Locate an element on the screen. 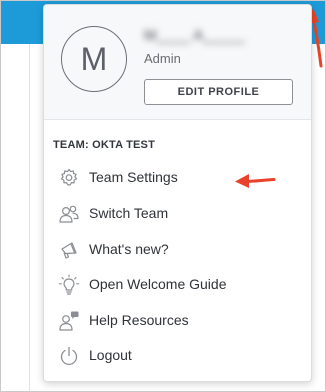 This screenshot has width=326, height=392. gear-icon is located at coordinates (69, 178).